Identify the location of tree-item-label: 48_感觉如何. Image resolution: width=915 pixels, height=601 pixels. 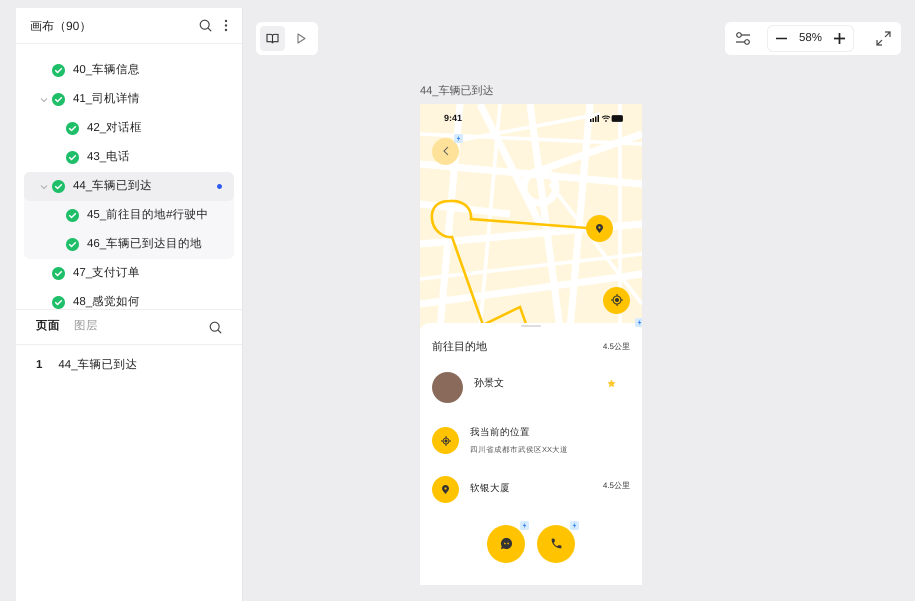
(106, 301).